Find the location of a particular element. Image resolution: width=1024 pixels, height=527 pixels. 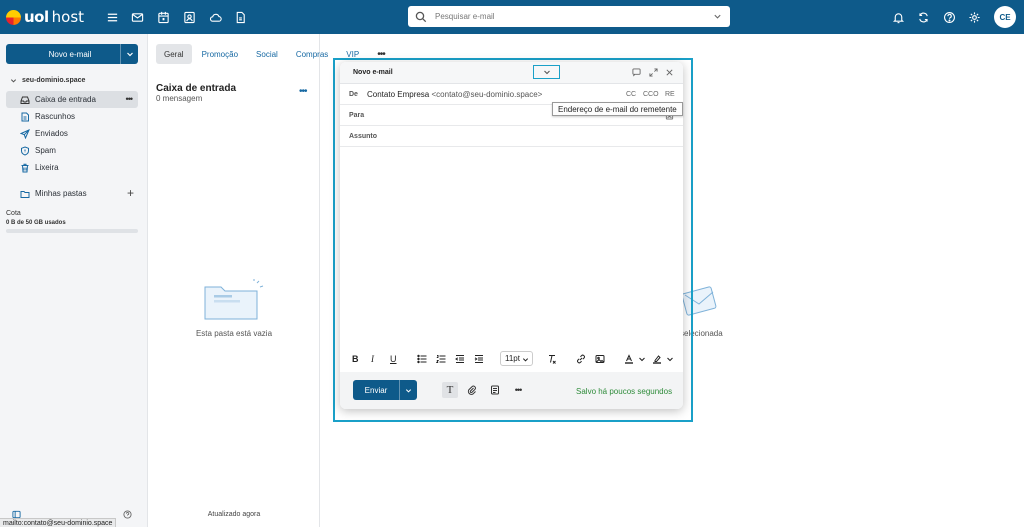

quota-title: Cota is located at coordinates (13, 213).